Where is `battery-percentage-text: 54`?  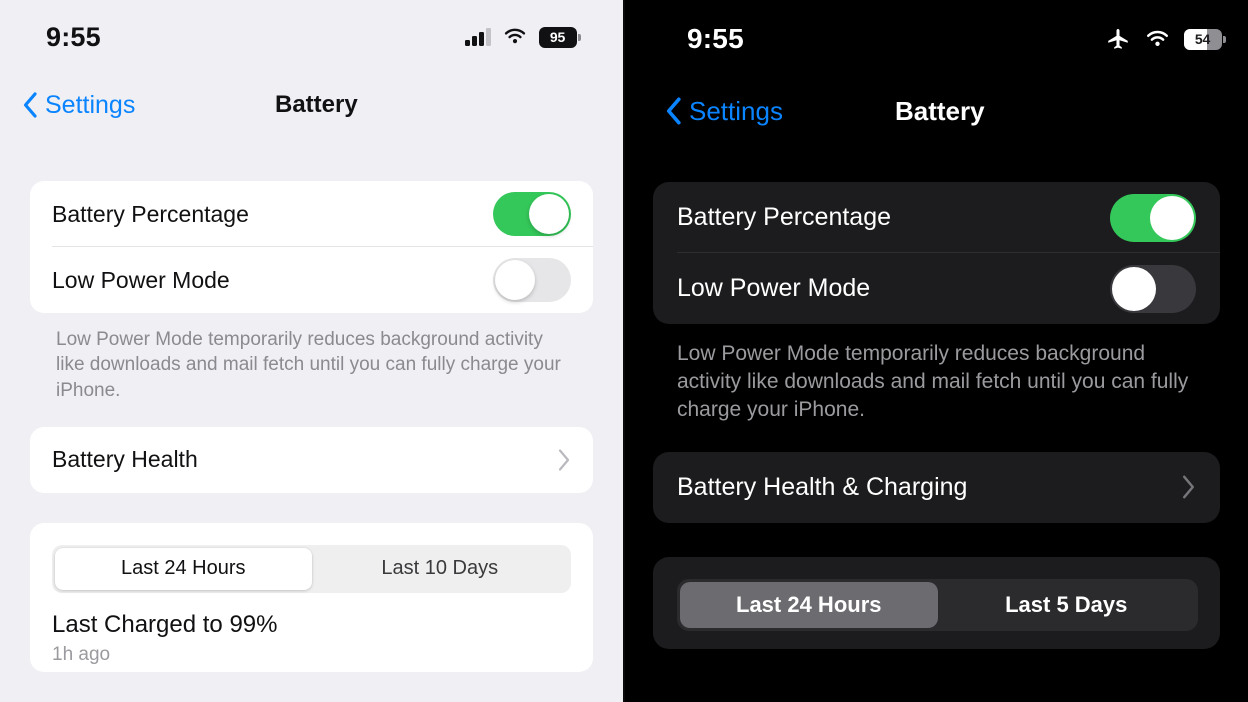 battery-percentage-text: 54 is located at coordinates (1202, 39).